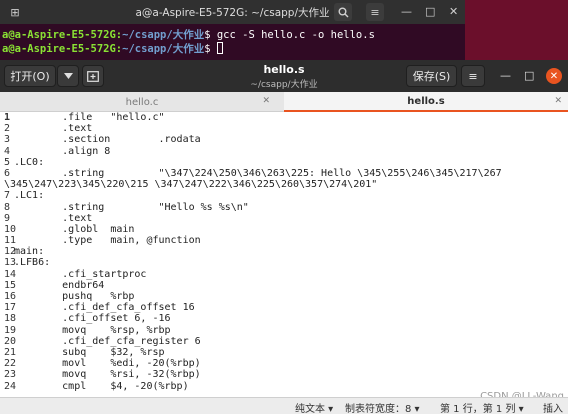 This screenshot has height=414, width=568. I want to click on tab-bar: hello.c ✕ hello.s ✕, so click(284, 102).